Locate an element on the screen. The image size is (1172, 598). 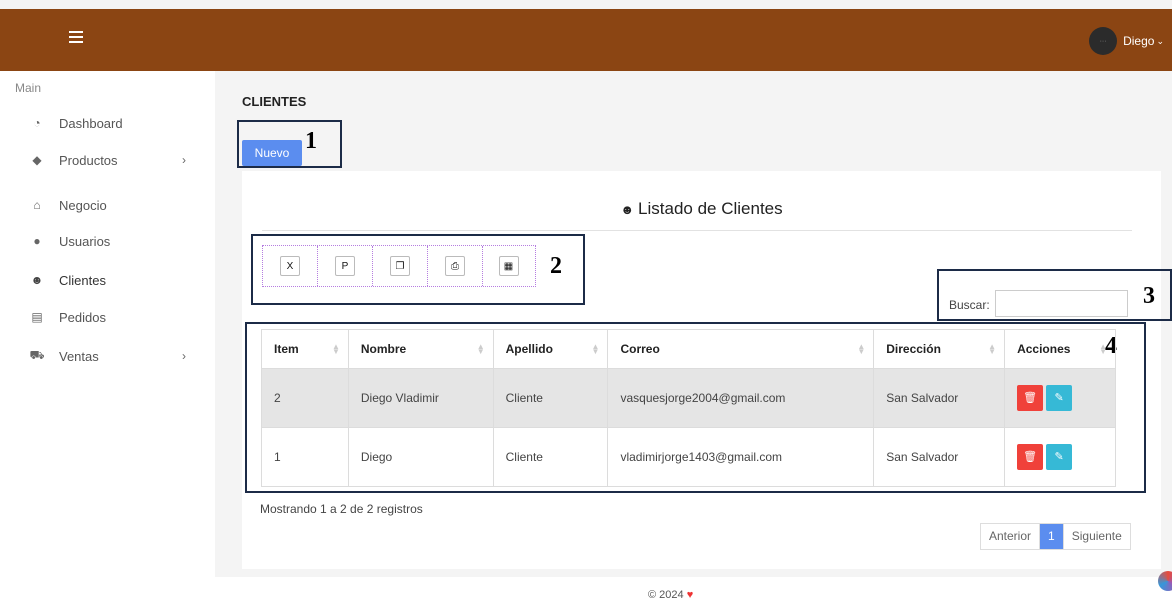
sidebar-section-label: Main is located at coordinates (28, 88).